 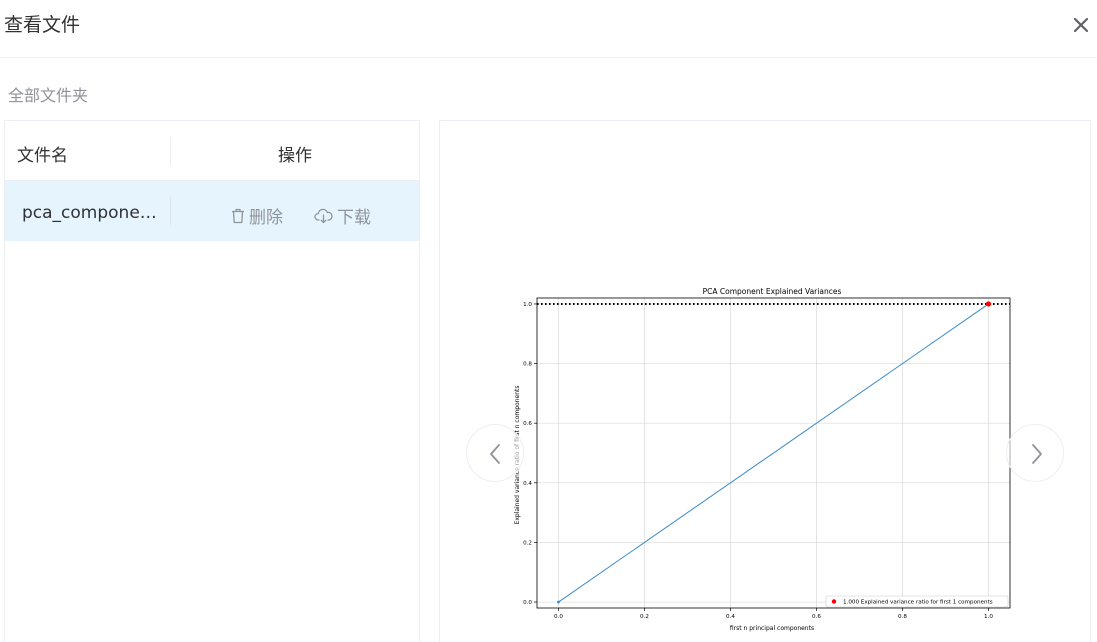 I want to click on dialog-title: 查看文件, so click(x=42, y=25).